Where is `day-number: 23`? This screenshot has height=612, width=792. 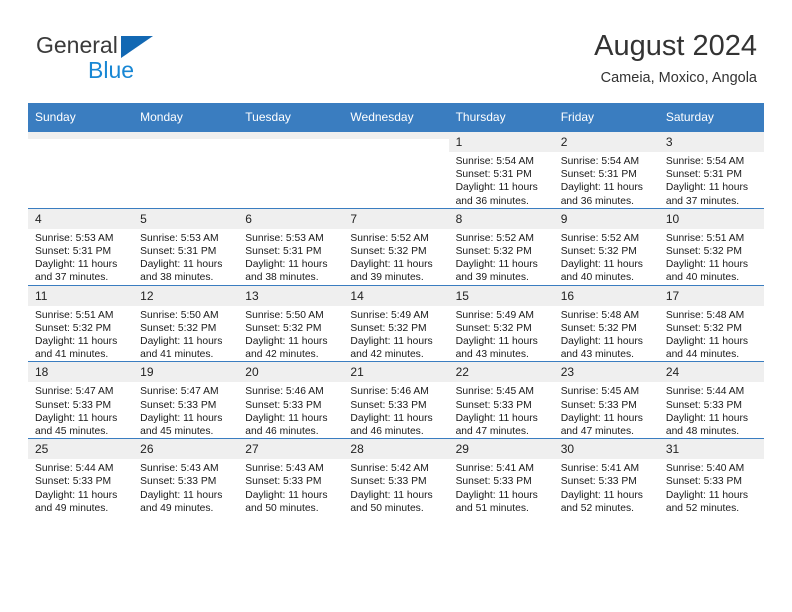 day-number: 23 is located at coordinates (606, 372).